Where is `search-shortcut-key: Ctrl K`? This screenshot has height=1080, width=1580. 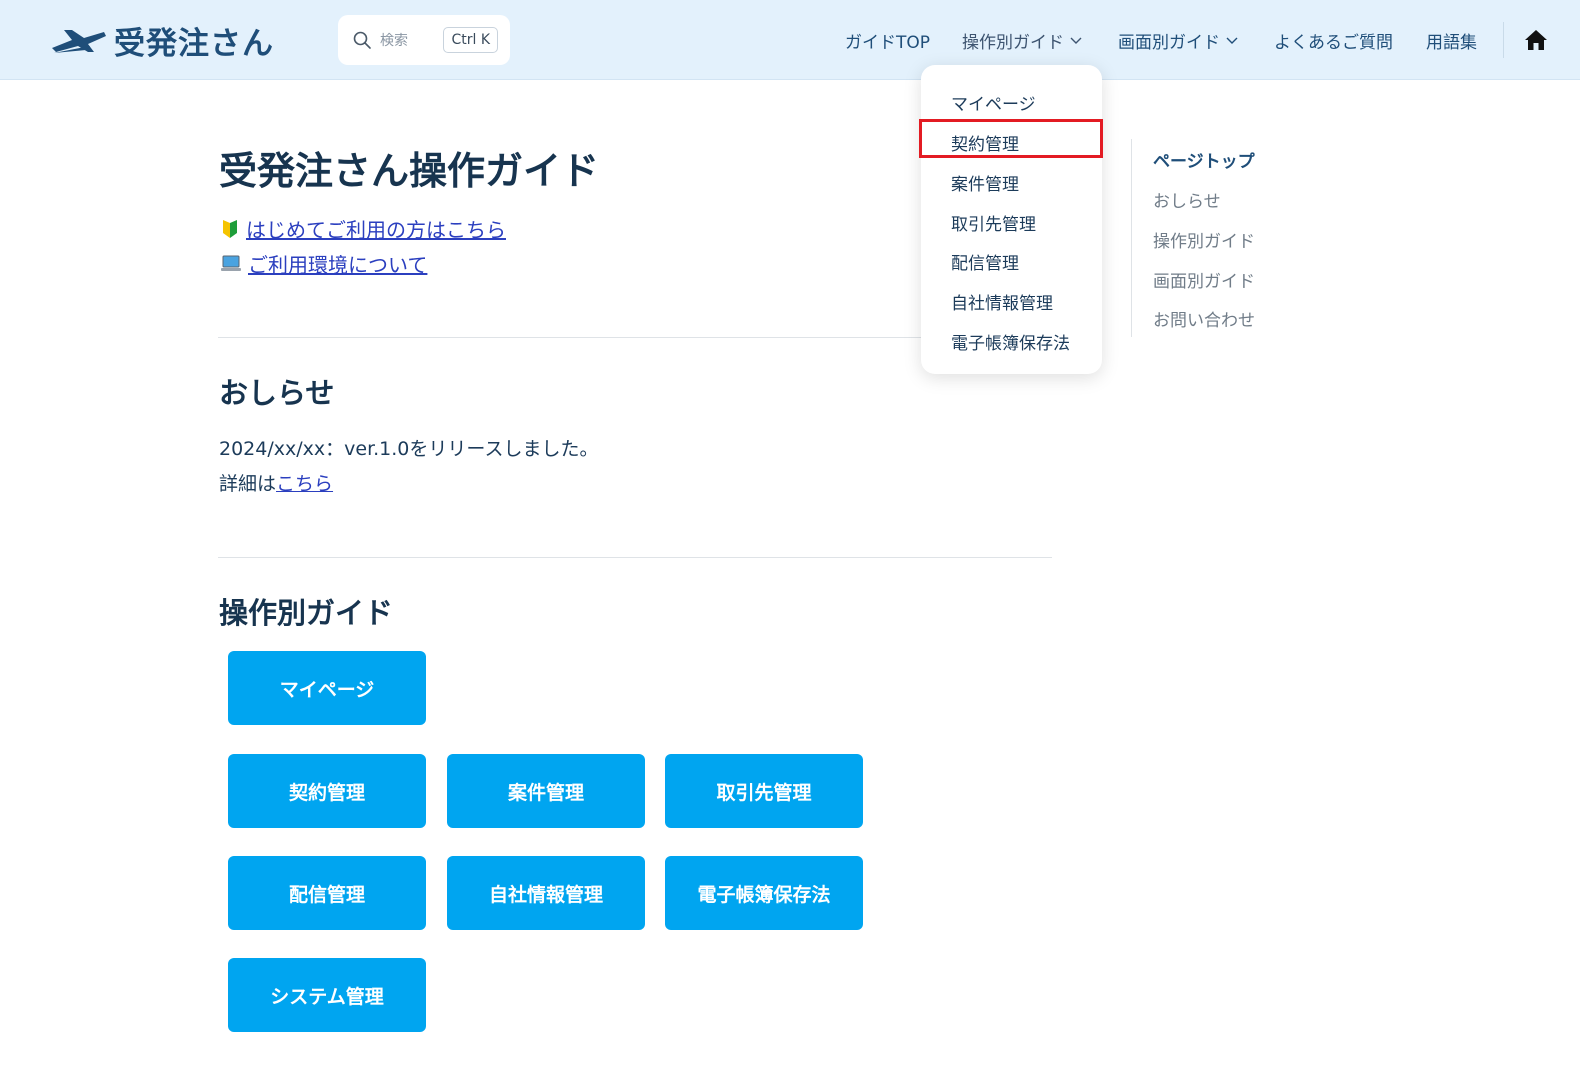
search-shortcut-key: Ctrl K is located at coordinates (470, 40).